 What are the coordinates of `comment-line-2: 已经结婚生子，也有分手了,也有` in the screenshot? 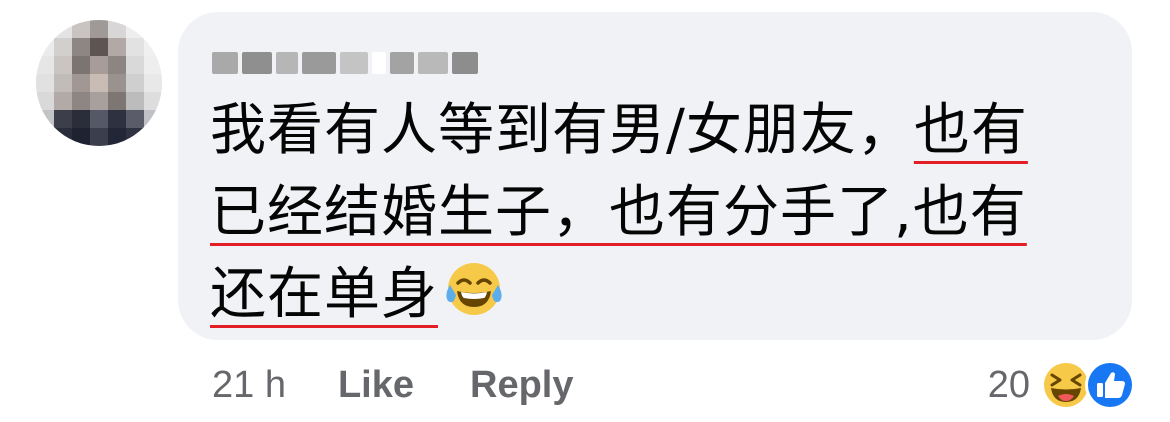 It's located at (660, 213).